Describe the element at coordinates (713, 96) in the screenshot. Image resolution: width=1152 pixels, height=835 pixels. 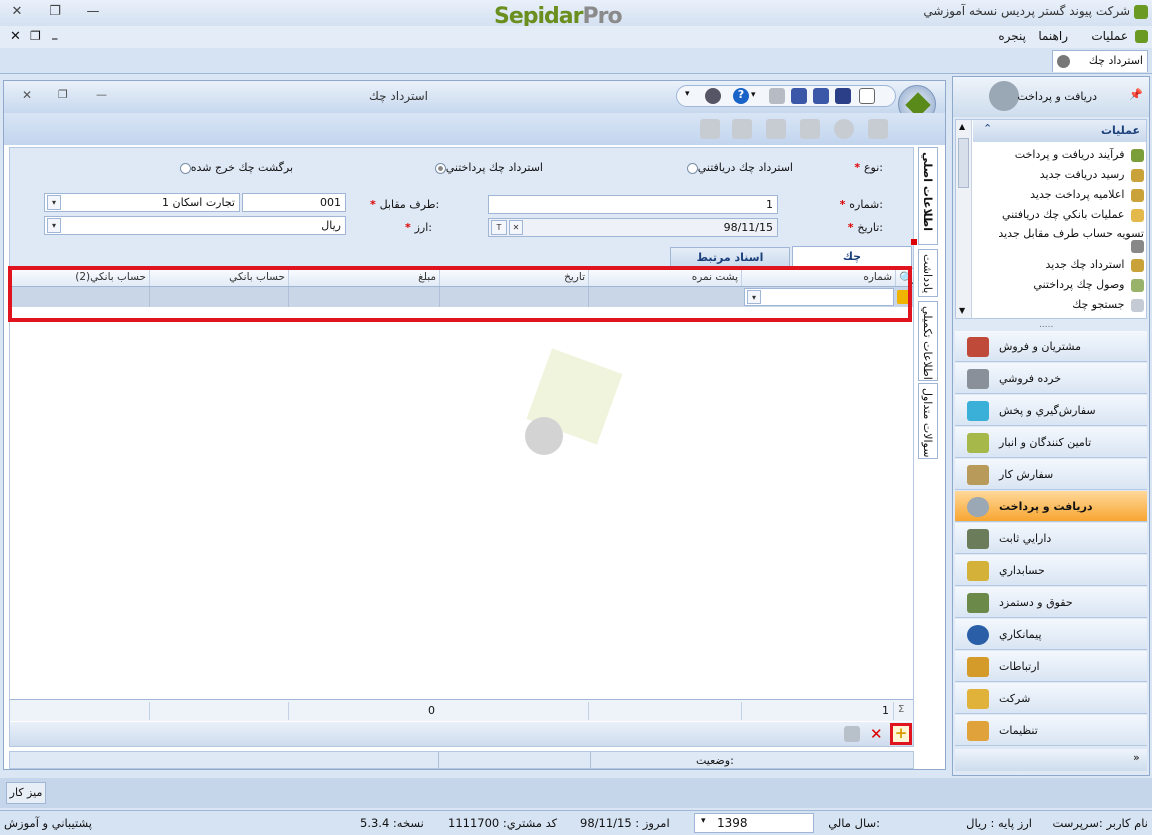
I see `tools-icon` at that location.